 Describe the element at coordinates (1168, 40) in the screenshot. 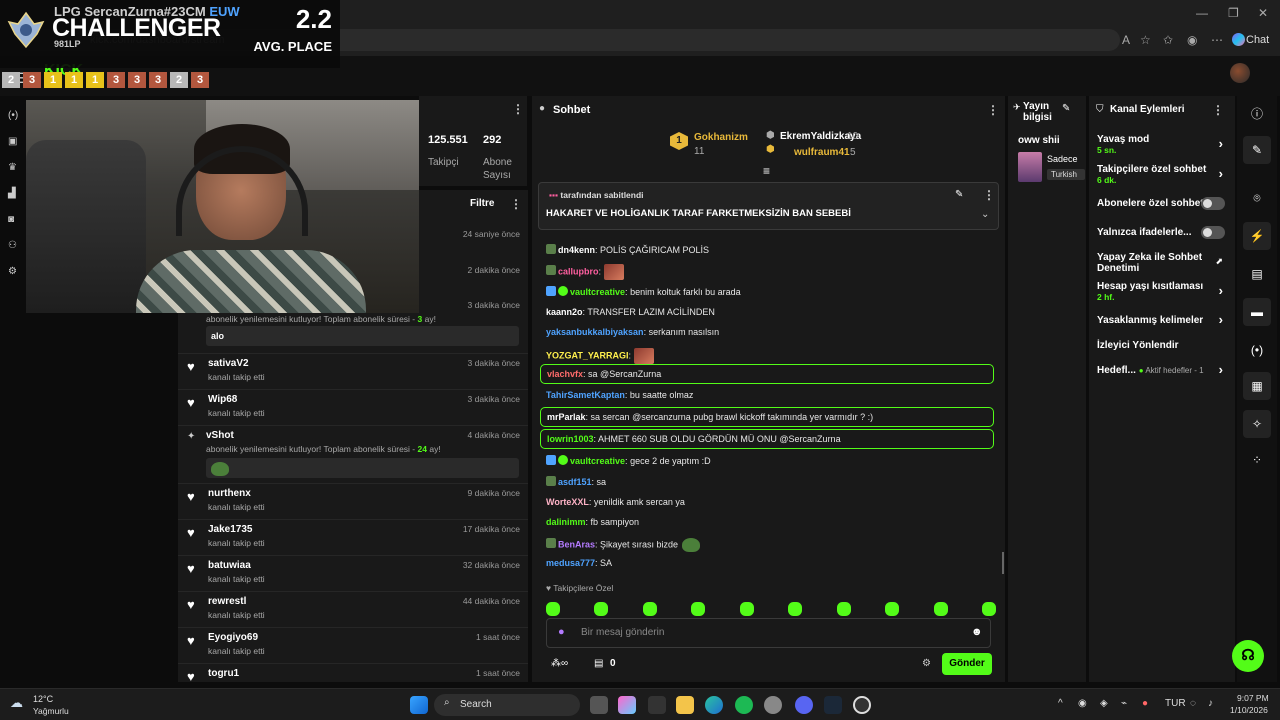

I see `favorites-bar-icon: ✩` at that location.